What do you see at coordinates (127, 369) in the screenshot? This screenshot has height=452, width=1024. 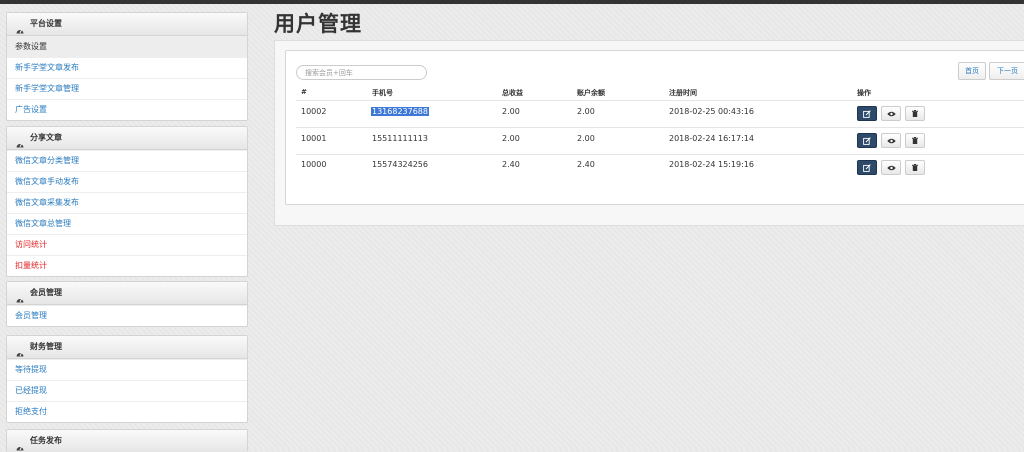 I see `sidebar-item-pending-withdraw: 等待提现` at bounding box center [127, 369].